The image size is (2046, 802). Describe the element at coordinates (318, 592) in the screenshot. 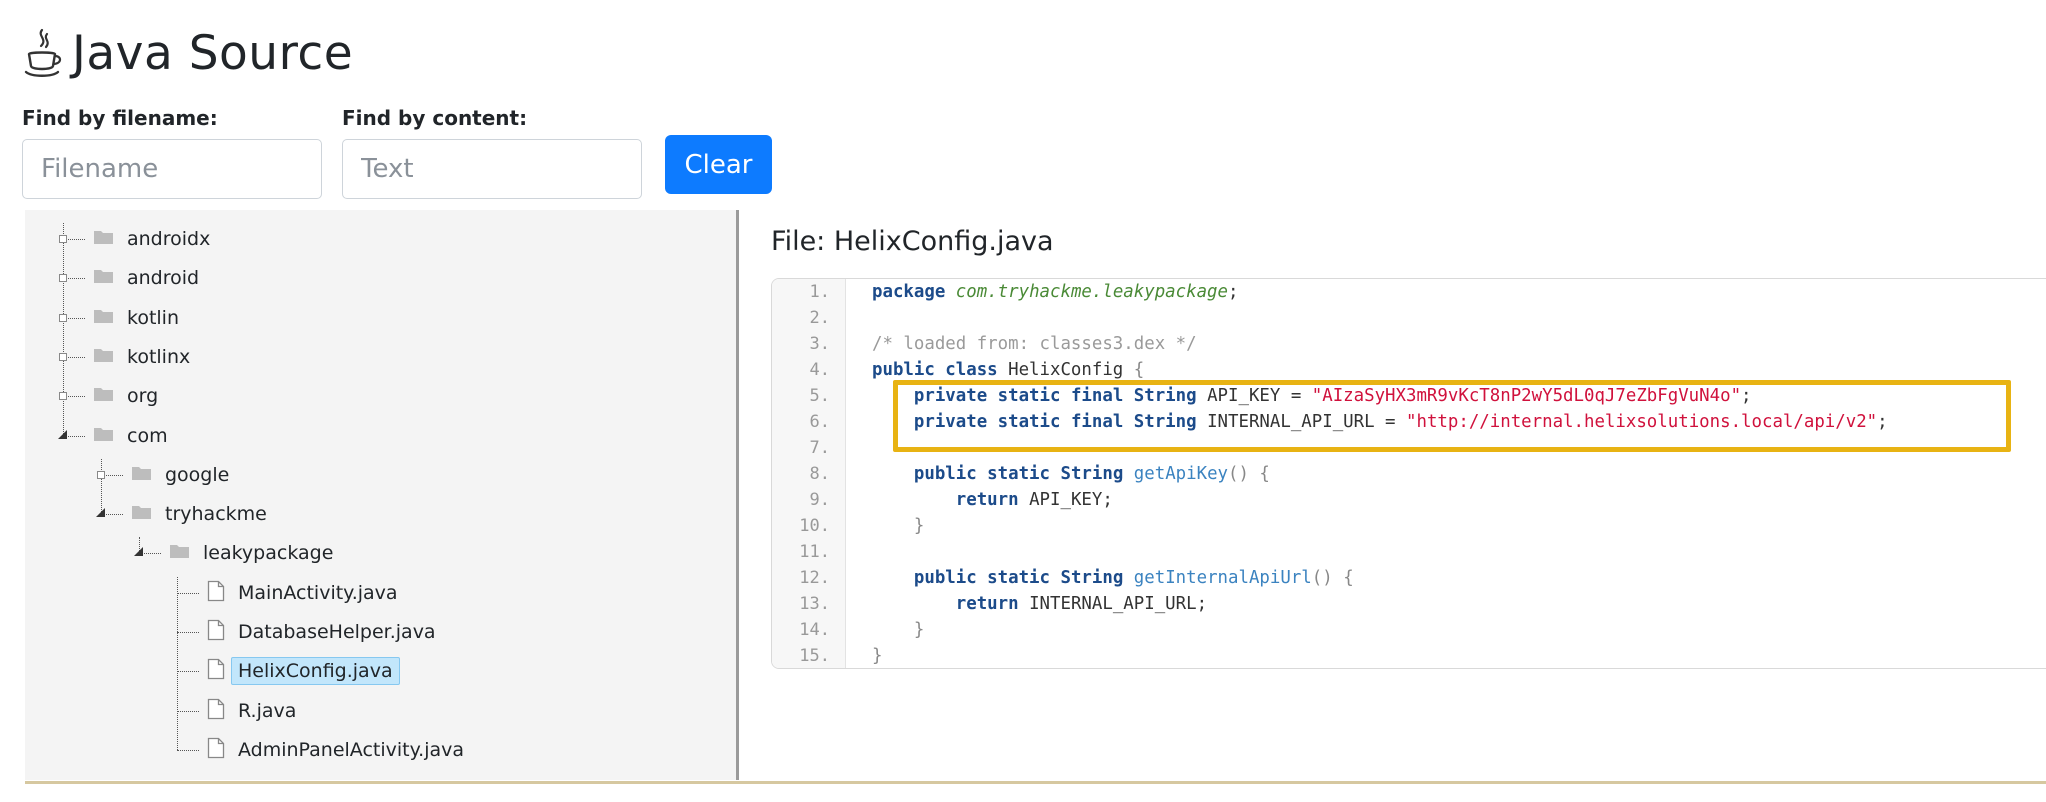

I see `tree-node-label: MainActivity.java` at that location.